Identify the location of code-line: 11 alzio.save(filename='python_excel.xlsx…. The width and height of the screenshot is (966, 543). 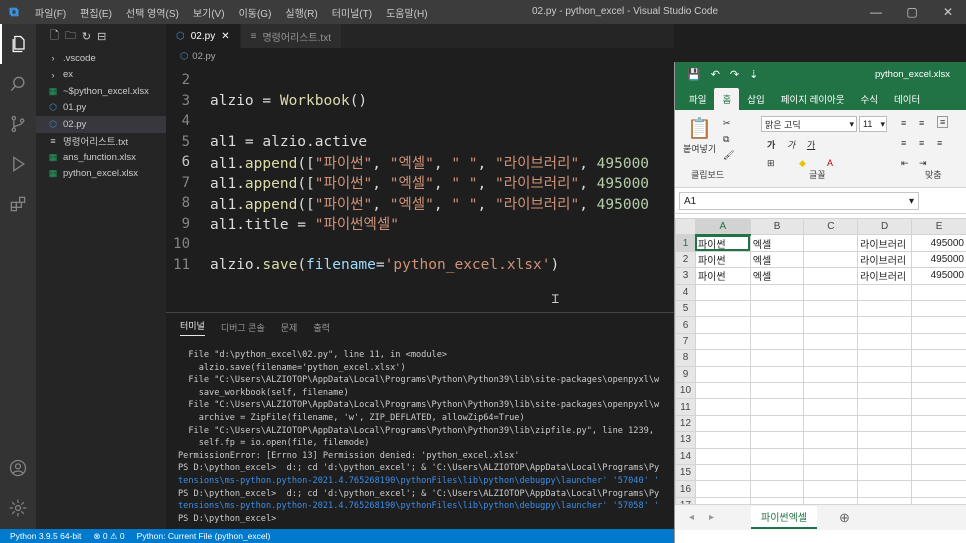
(420, 265).